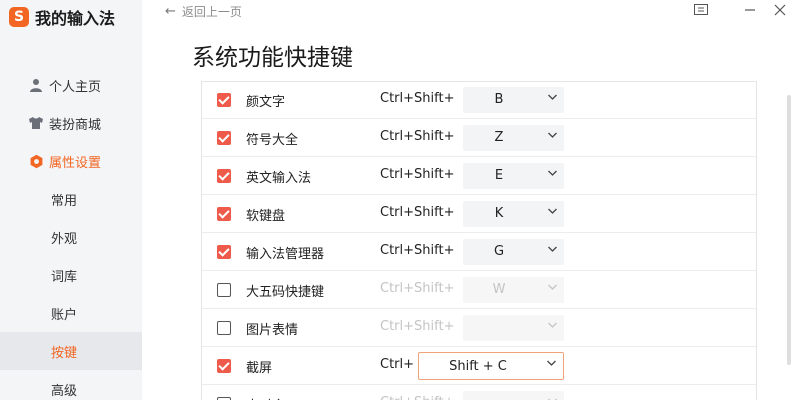 The height and width of the screenshot is (408, 793). What do you see at coordinates (499, 175) in the screenshot?
I see `shortcut-key-value: E` at bounding box center [499, 175].